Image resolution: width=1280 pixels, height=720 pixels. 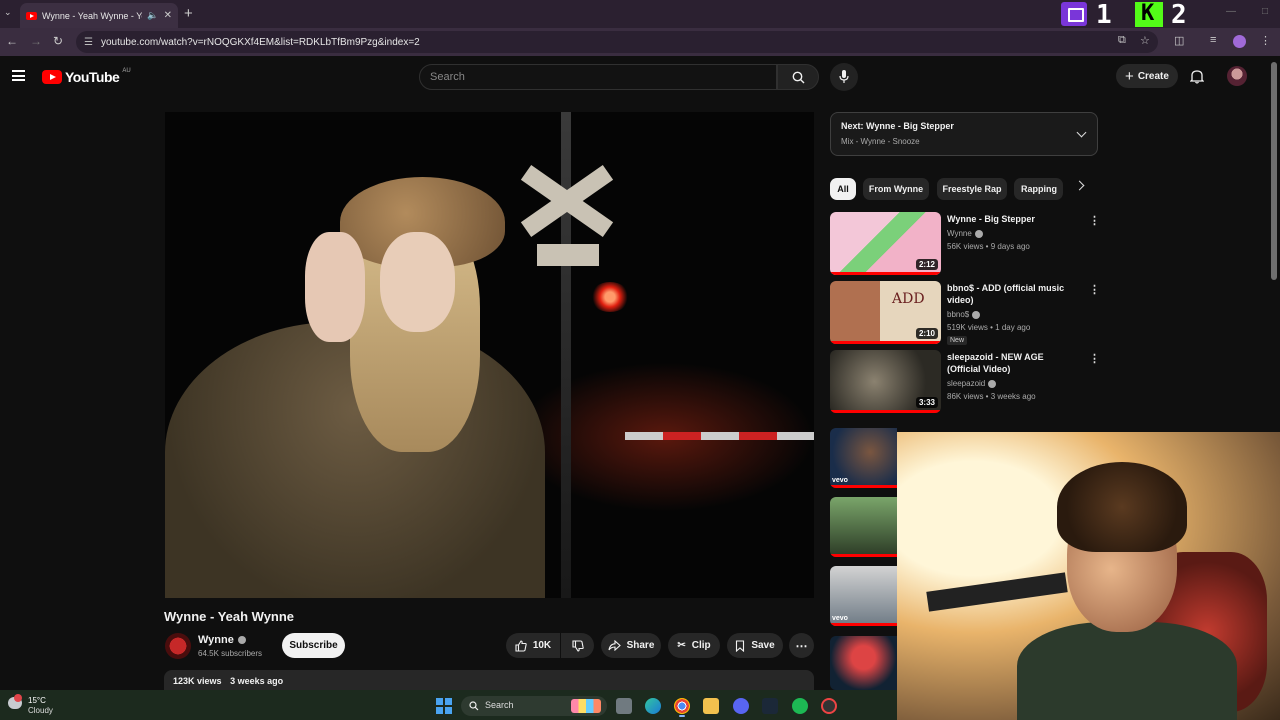 I want to click on bookmark-star-icon: ☆, so click(x=1145, y=40).